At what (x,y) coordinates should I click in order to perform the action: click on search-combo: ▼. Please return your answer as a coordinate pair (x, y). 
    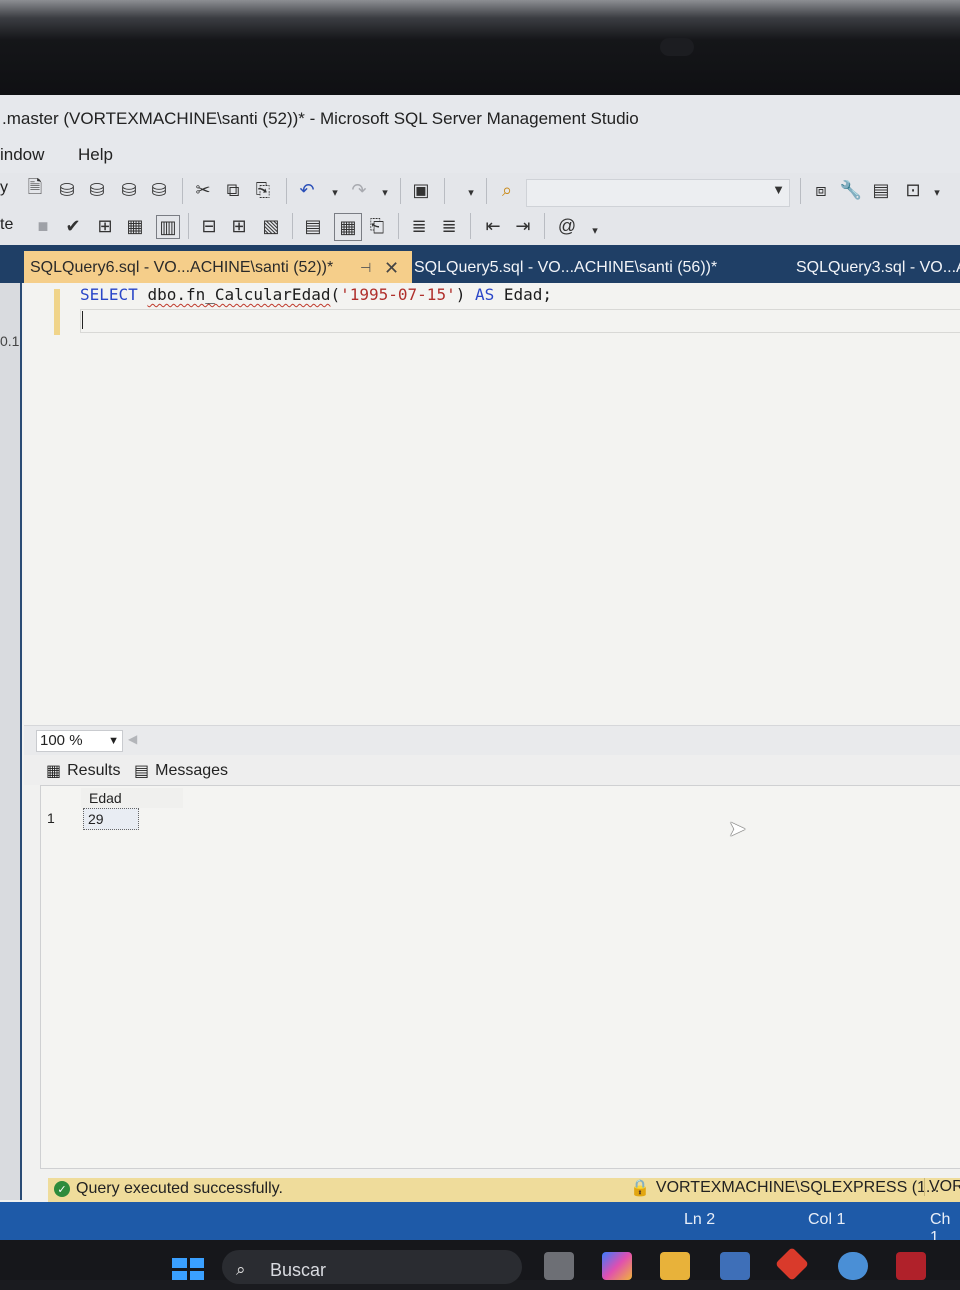
    Looking at the image, I should click on (658, 193).